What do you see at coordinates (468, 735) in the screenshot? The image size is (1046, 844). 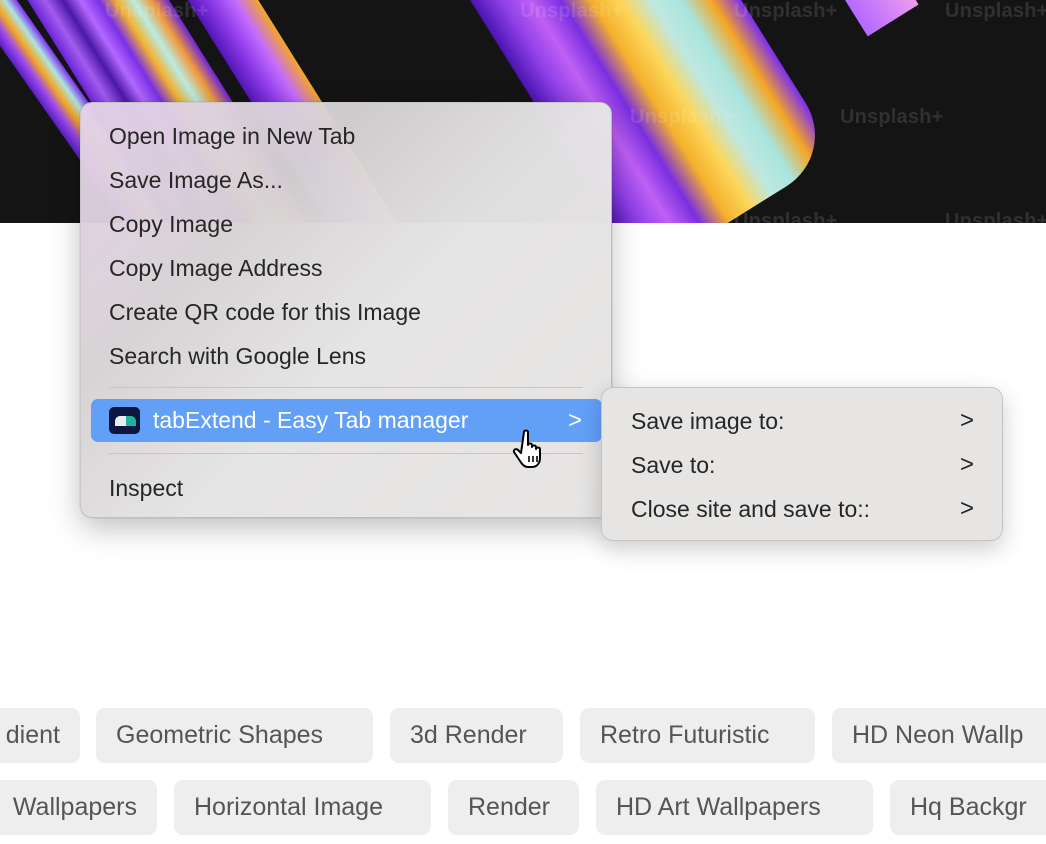 I see `tag-label: 3d Render` at bounding box center [468, 735].